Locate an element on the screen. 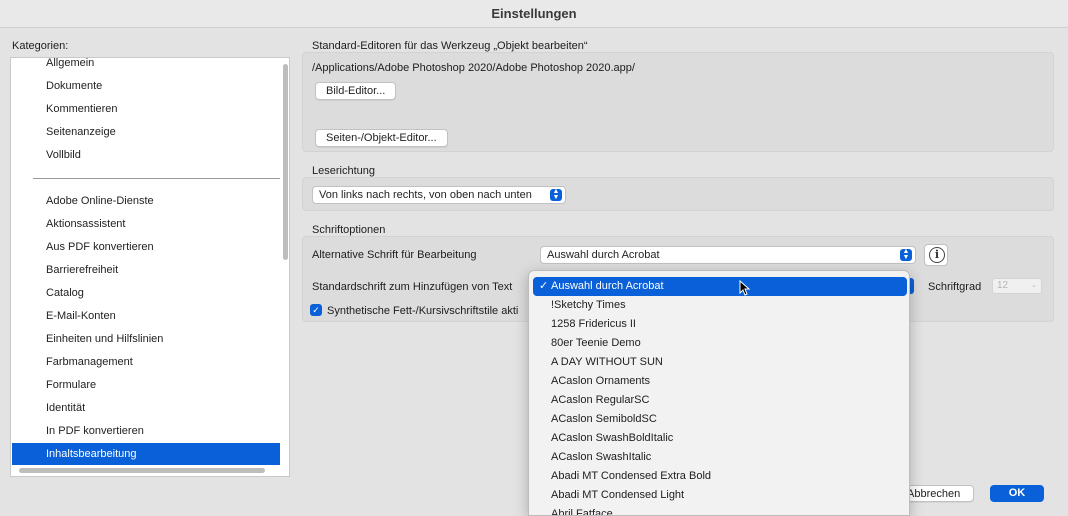 The width and height of the screenshot is (1068, 516). categories-horizontal-scrollbar is located at coordinates (142, 470).